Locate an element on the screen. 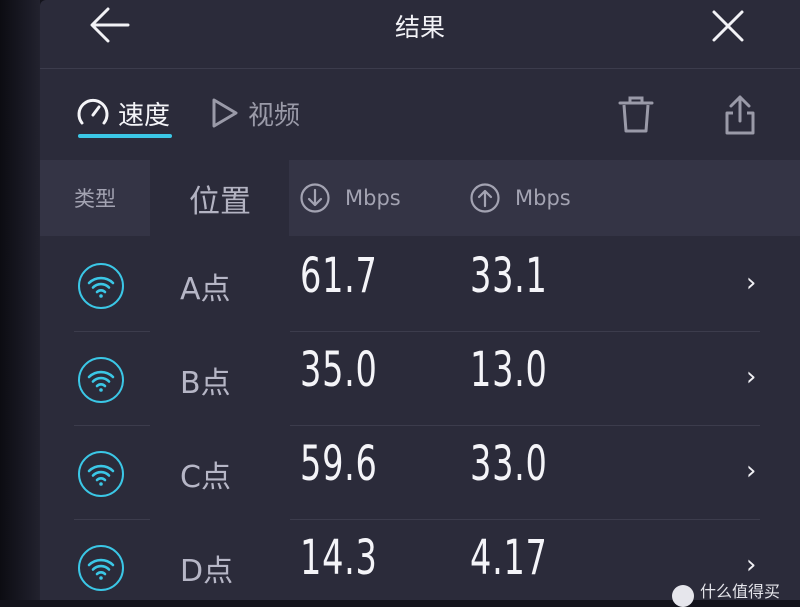  tab-speed: 速度 is located at coordinates (123, 113).